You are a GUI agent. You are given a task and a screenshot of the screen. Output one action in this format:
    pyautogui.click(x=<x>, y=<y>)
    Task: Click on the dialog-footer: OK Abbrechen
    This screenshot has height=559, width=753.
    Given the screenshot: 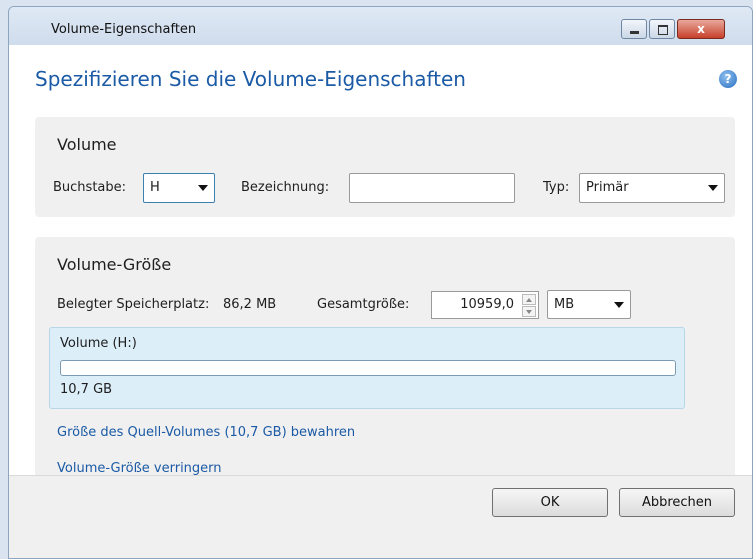 What is the action you would take?
    pyautogui.click(x=380, y=516)
    